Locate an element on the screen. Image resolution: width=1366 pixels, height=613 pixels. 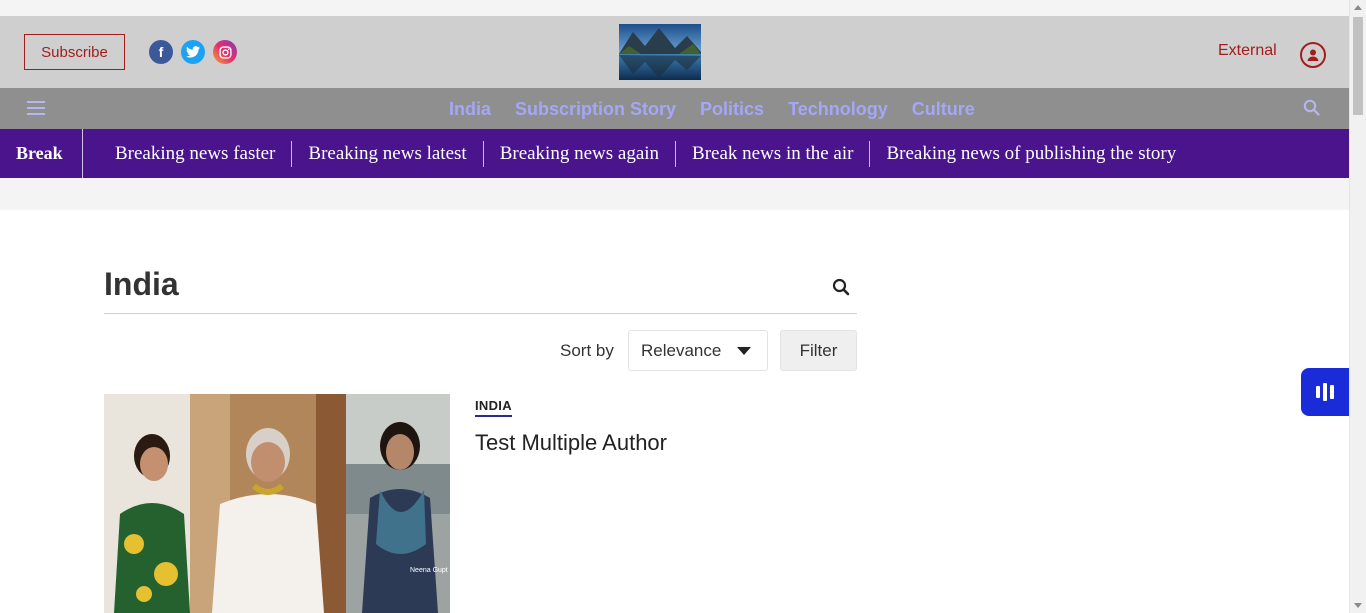
floating-action-button is located at coordinates (1325, 392).